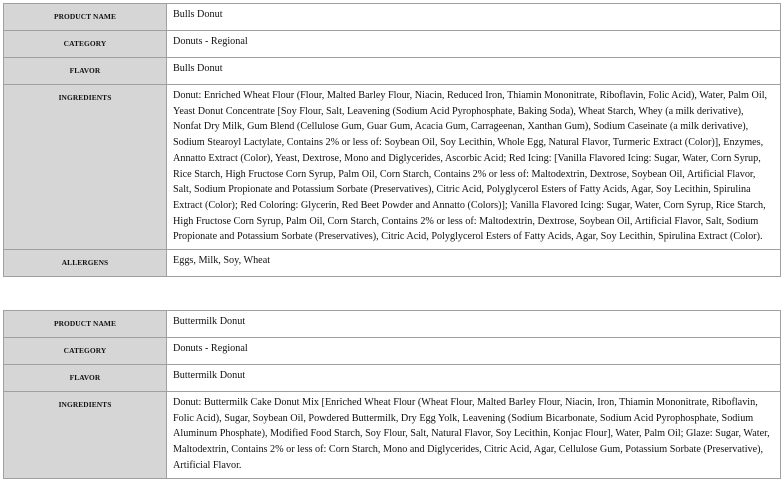 Image resolution: width=783 pixels, height=479 pixels. I want to click on value-allergens: Eggs, Milk, Soy, Wheat, so click(473, 263).